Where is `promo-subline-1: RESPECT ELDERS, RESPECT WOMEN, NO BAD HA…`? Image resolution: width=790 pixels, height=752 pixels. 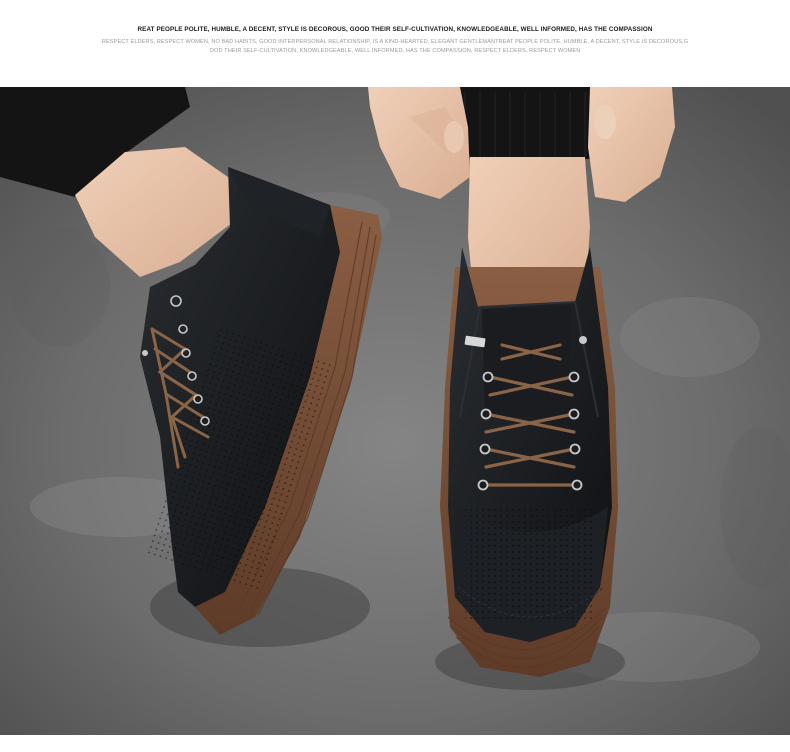 promo-subline-1: RESPECT ELDERS, RESPECT WOMEN, NO BAD HA… is located at coordinates (395, 42).